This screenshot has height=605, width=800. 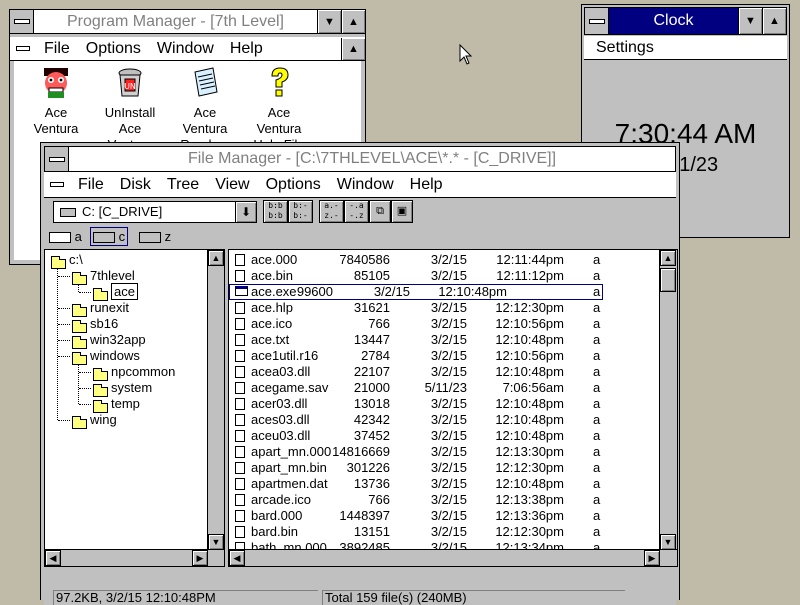 I want to click on network-drive-icon, so click(x=150, y=238).